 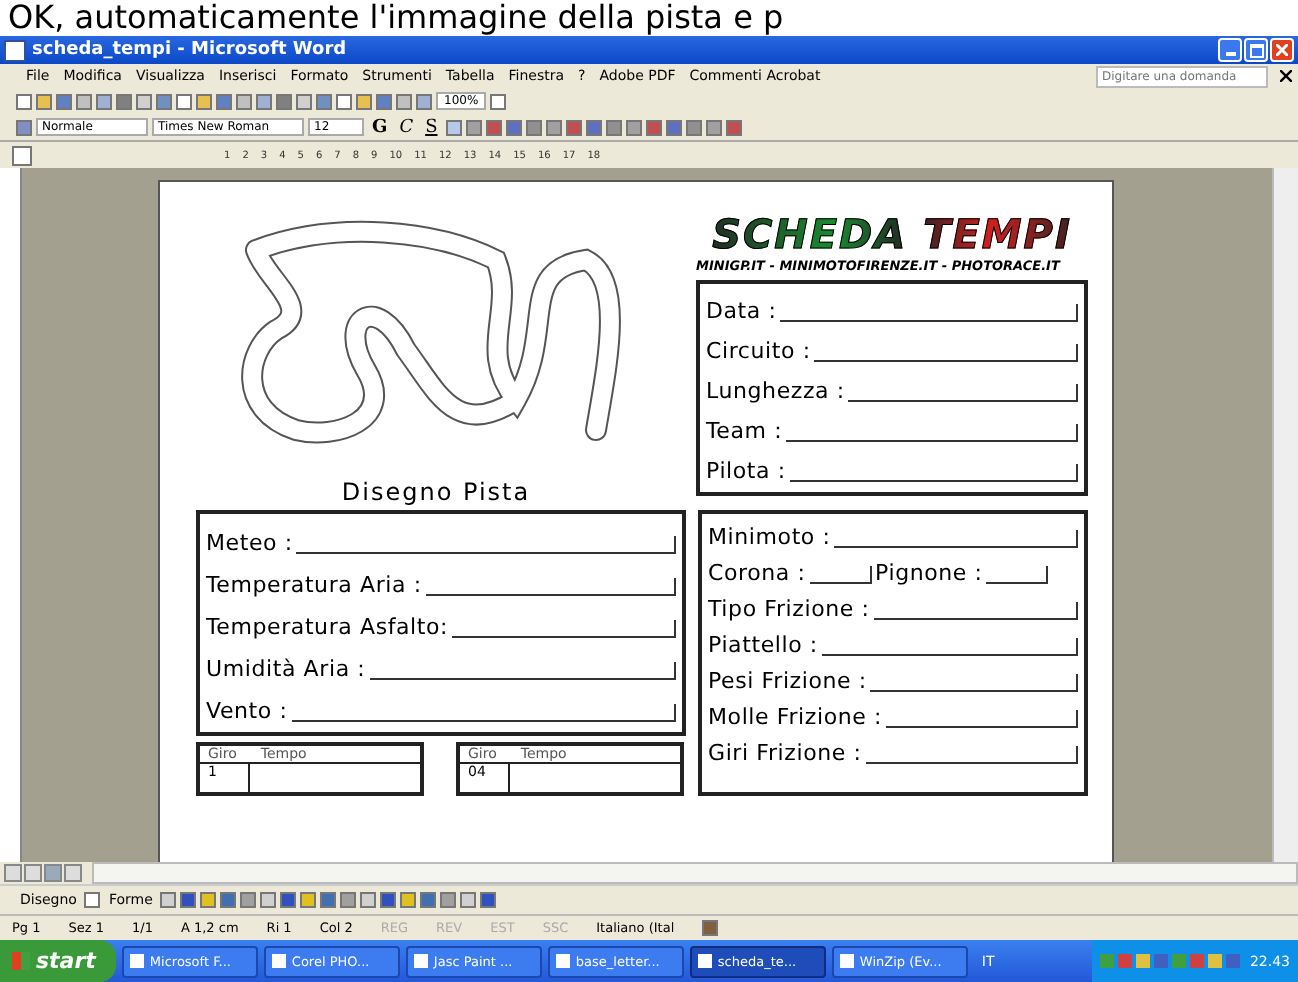 I want to click on horizontal-scrollbar, so click(x=695, y=873).